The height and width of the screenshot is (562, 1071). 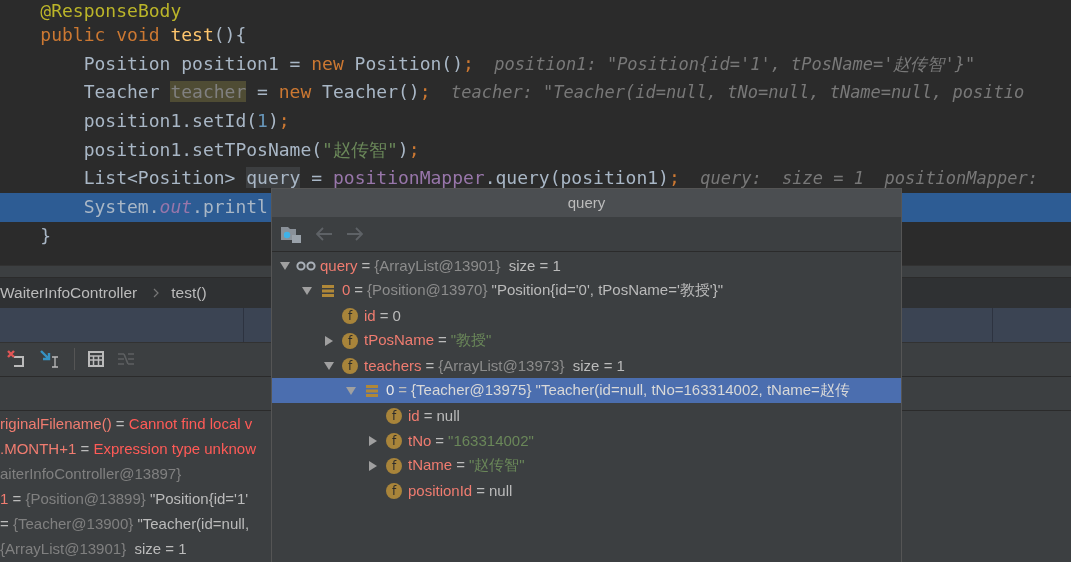 What do you see at coordinates (440, 265) in the screenshot?
I see `node-label: query = {ArrayList@13901} size = 1` at bounding box center [440, 265].